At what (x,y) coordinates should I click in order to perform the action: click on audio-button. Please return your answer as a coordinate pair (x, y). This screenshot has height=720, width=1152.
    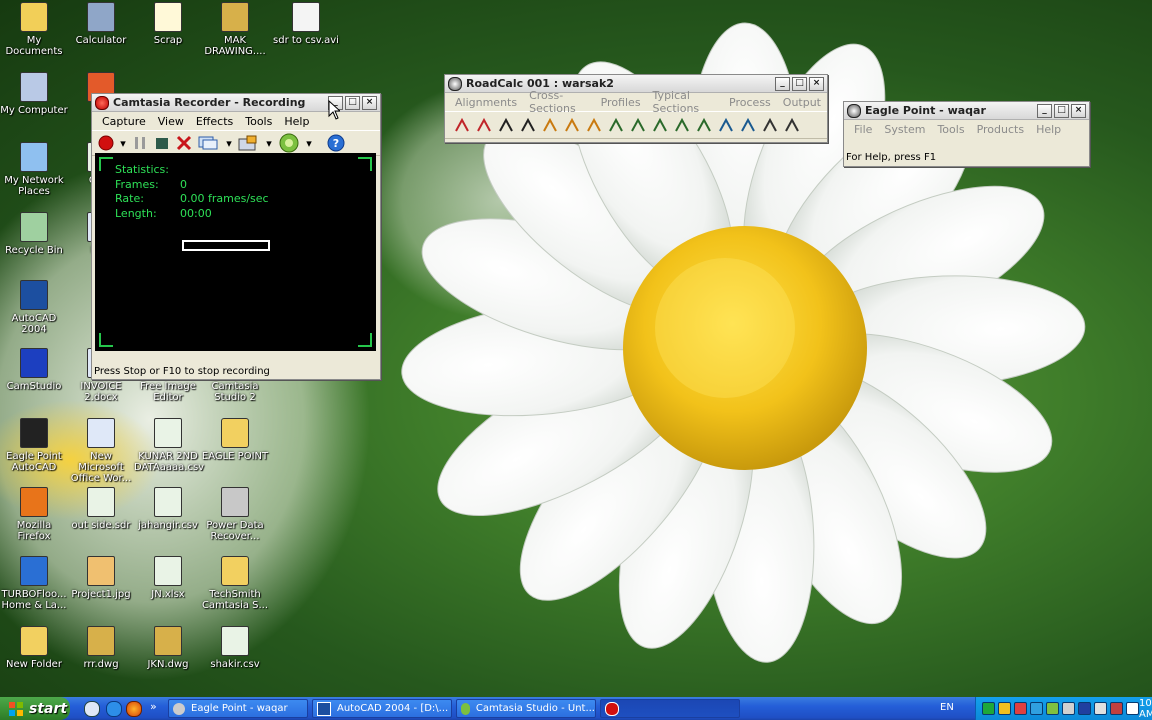
    Looking at the image, I should click on (289, 143).